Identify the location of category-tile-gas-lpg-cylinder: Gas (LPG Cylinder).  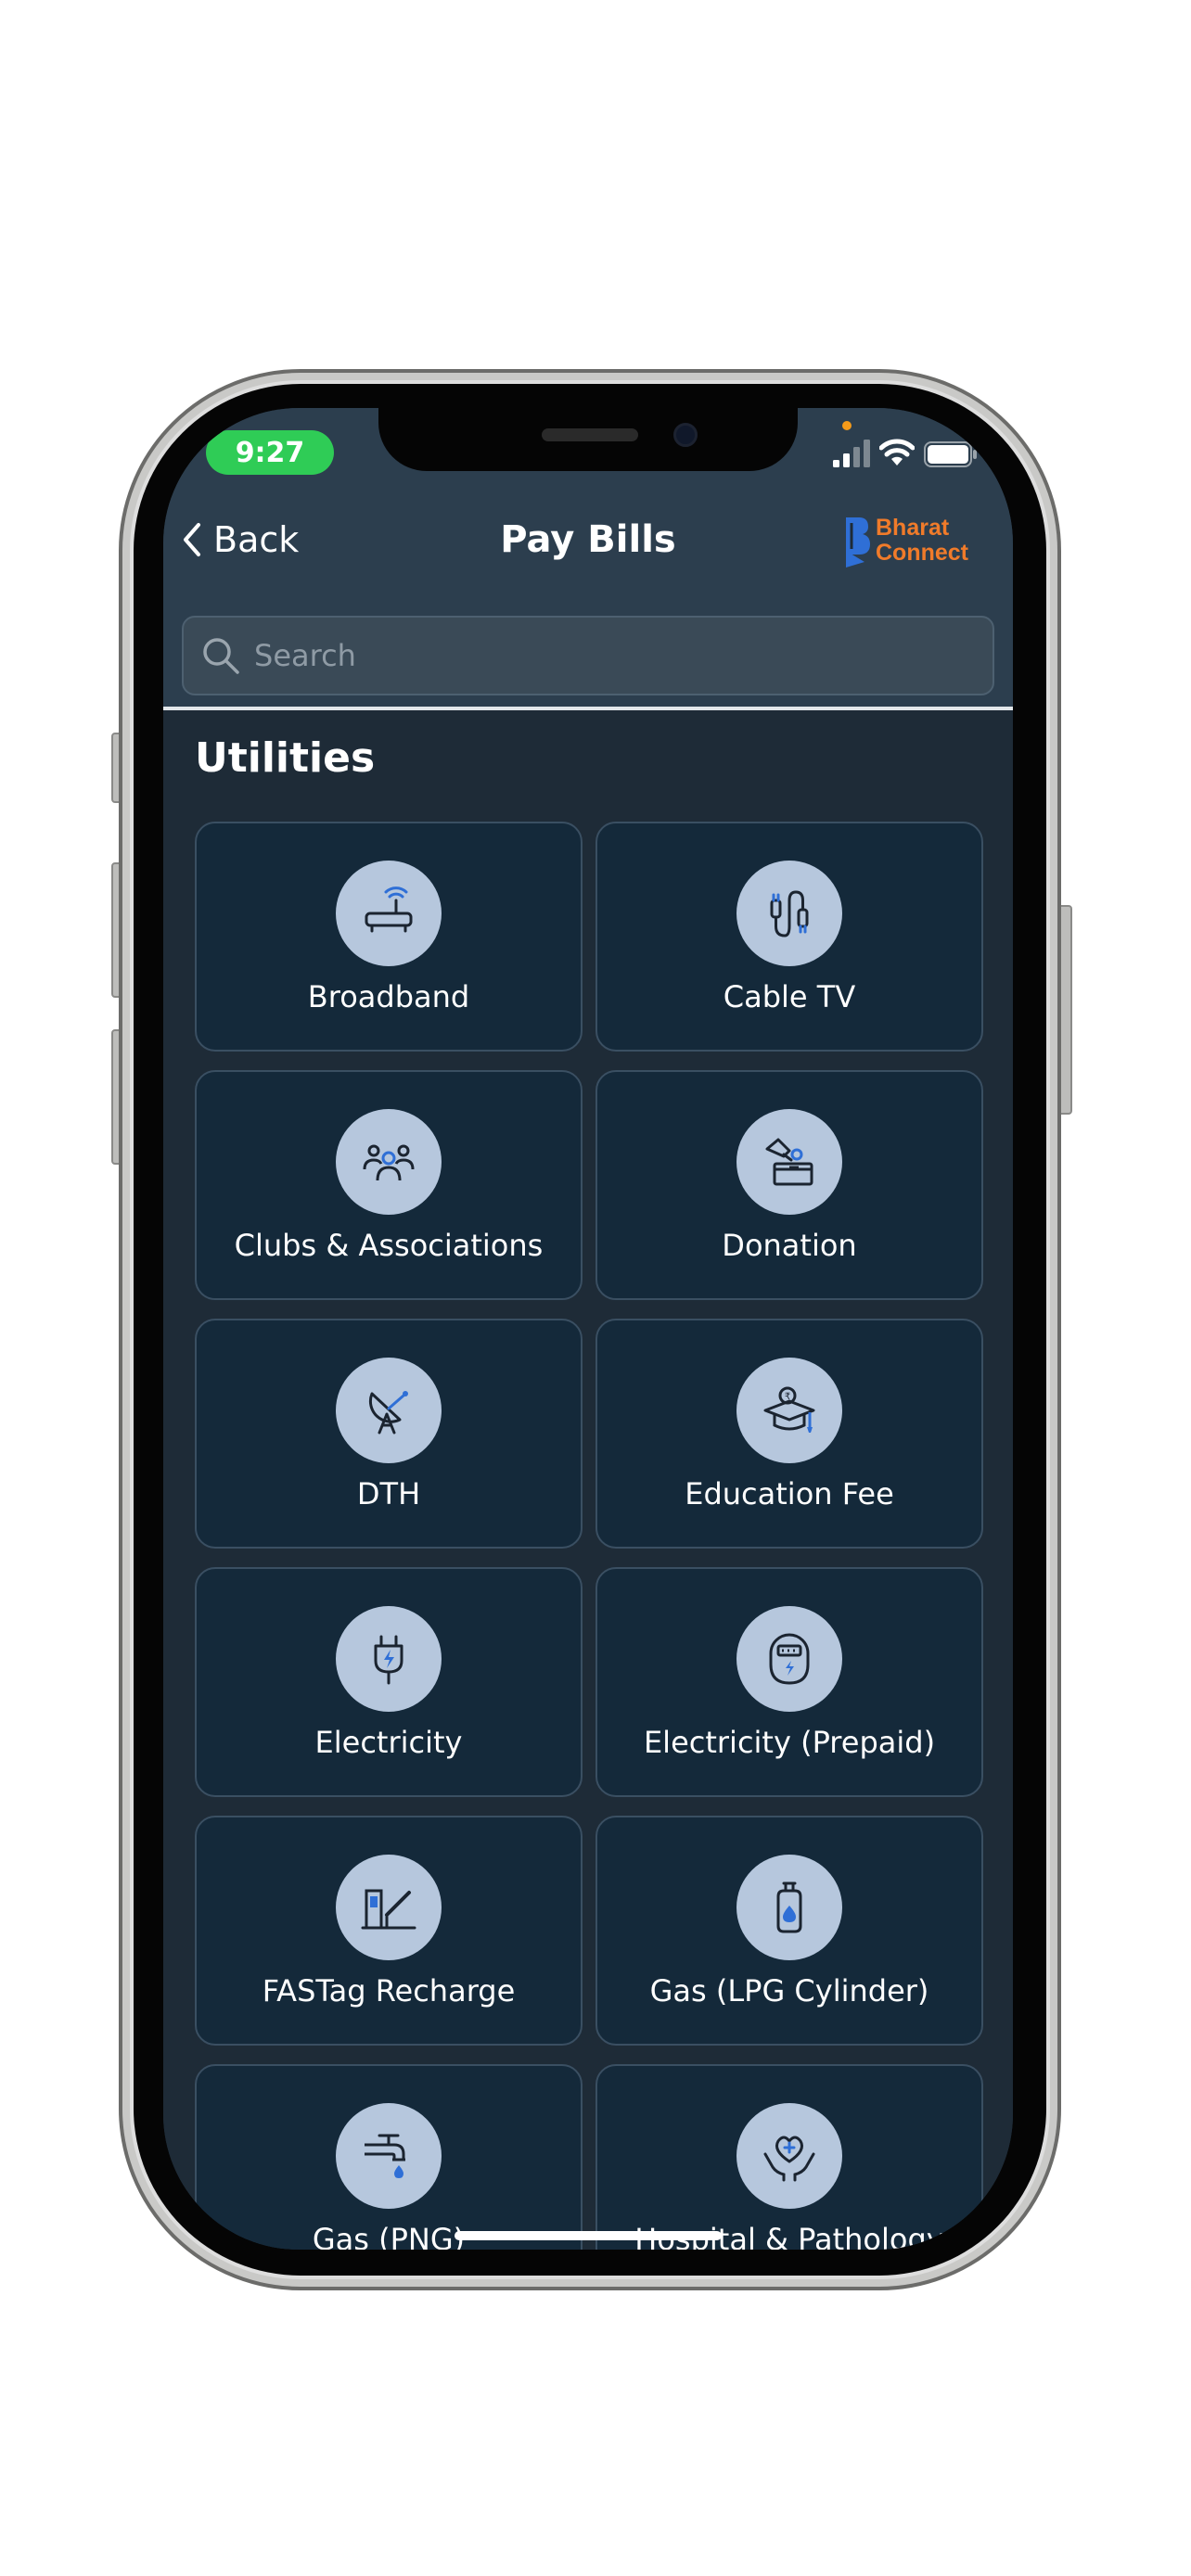
(790, 1931).